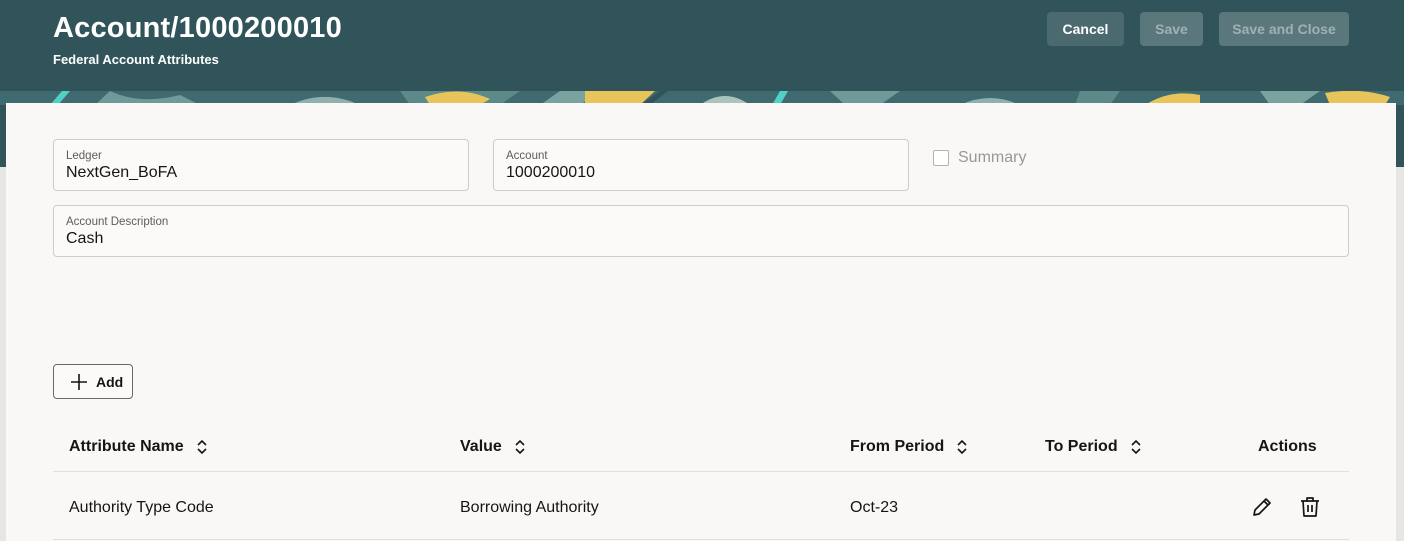 This screenshot has height=541, width=1404. I want to click on column-header-label: From Period, so click(897, 446).